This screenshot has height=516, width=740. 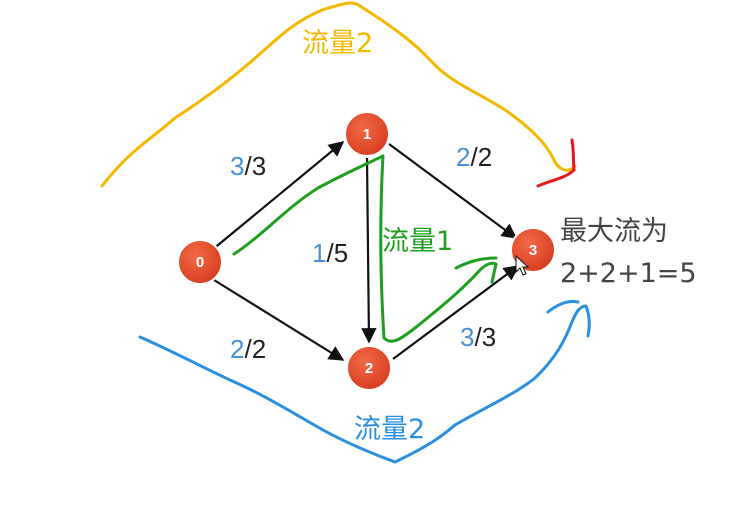 What do you see at coordinates (563, 307) in the screenshot?
I see `path-bottom-hook` at bounding box center [563, 307].